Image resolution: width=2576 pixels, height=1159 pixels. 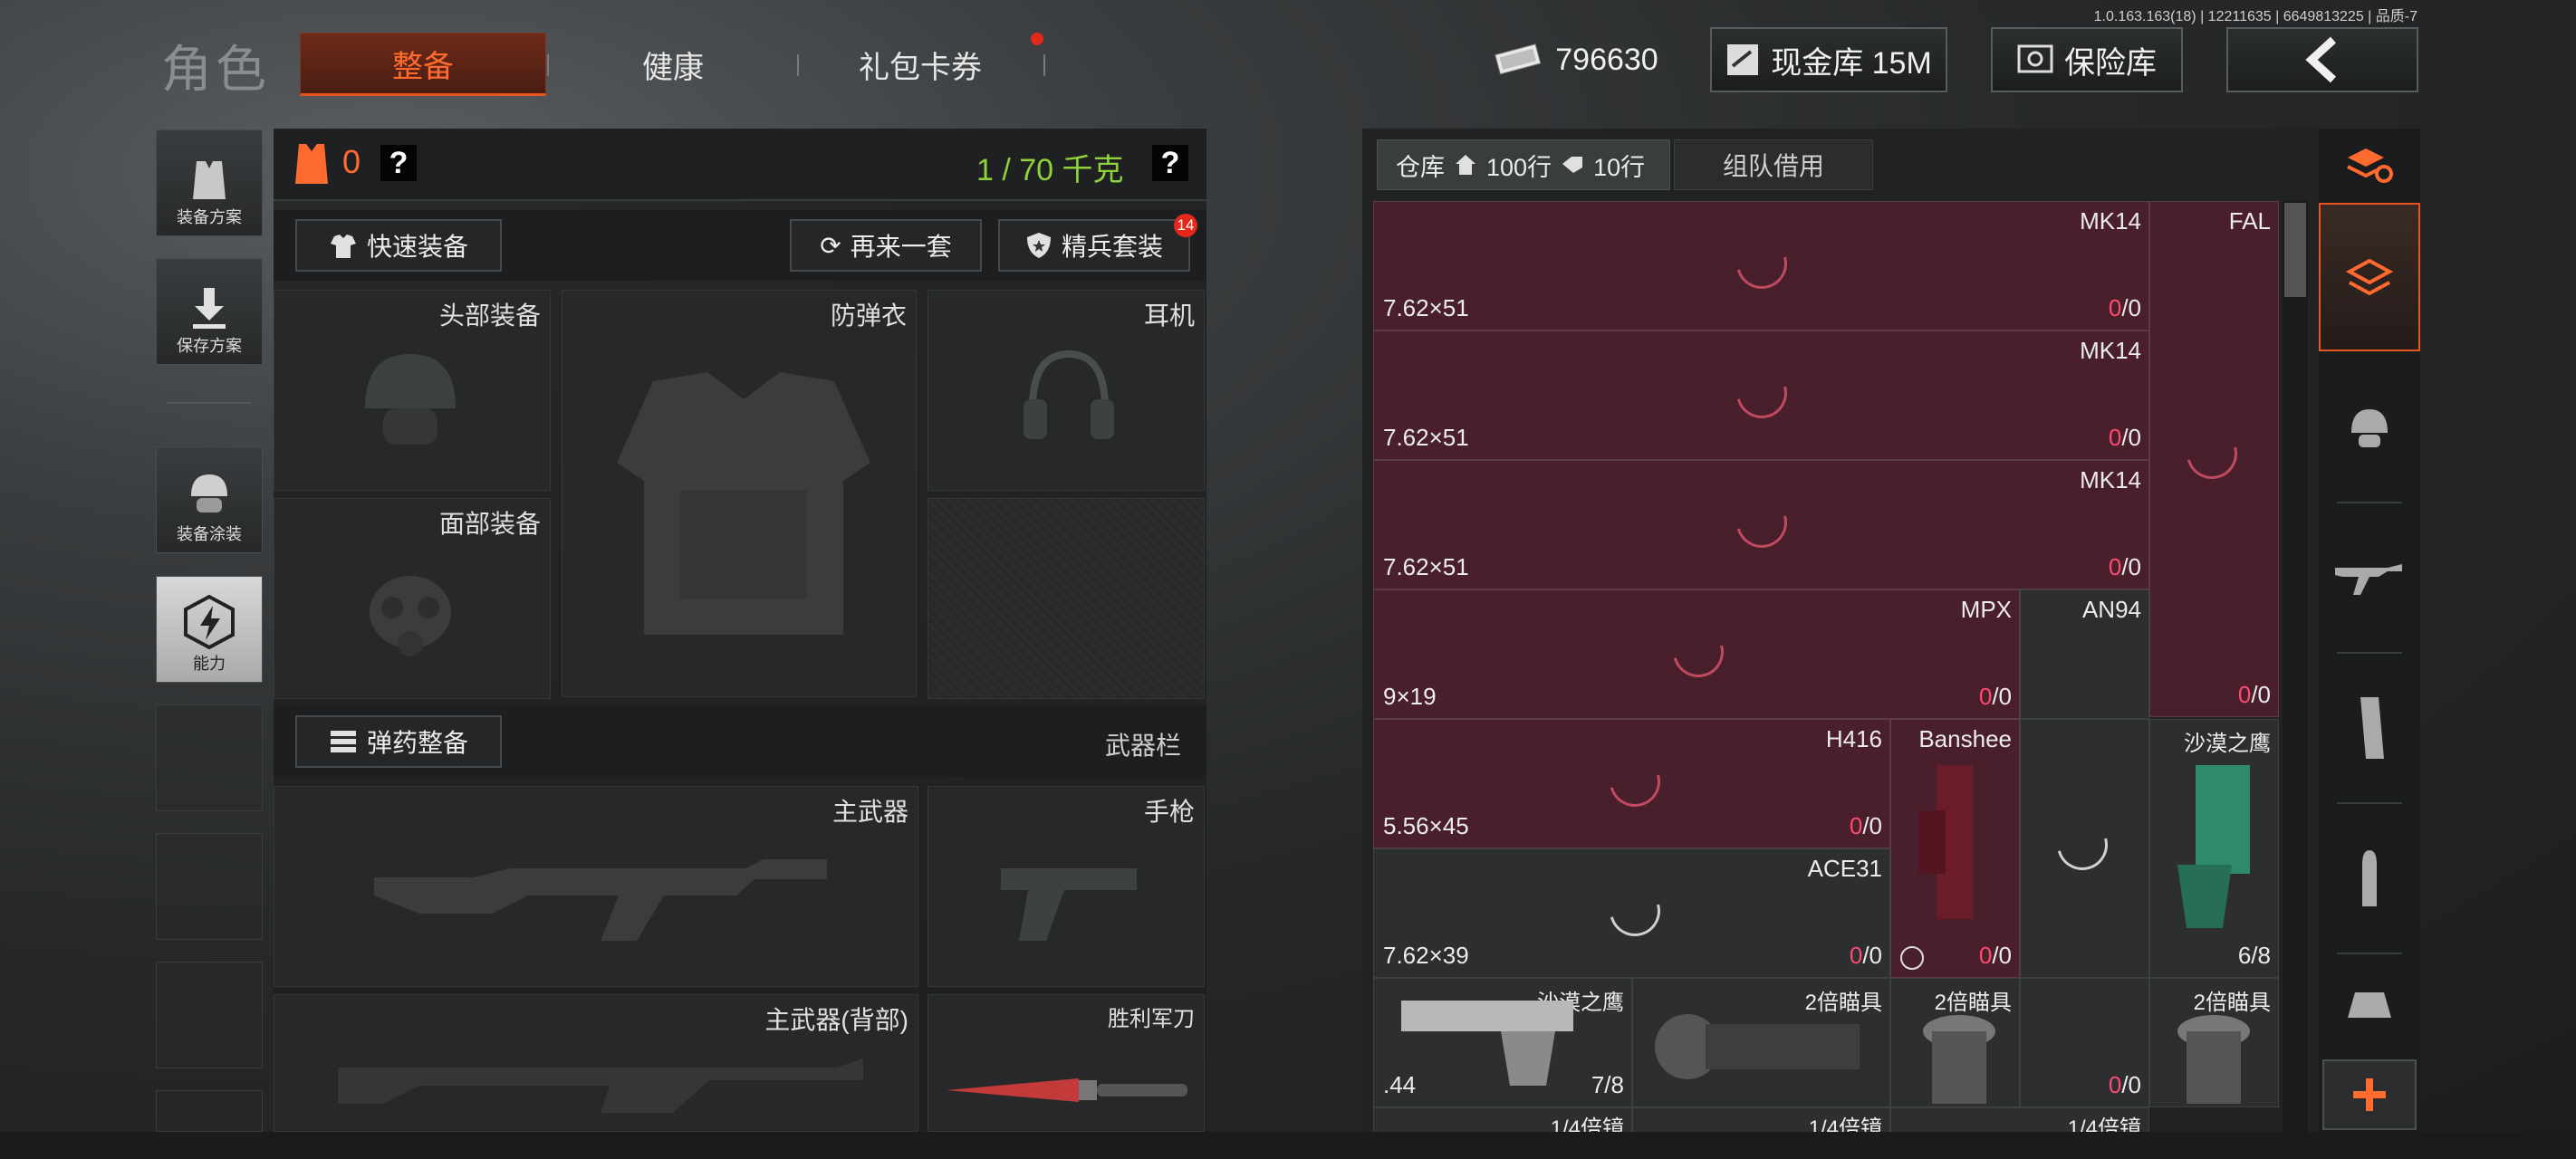 I want to click on primary-back-slot: 主武器(背部), so click(x=596, y=1063).